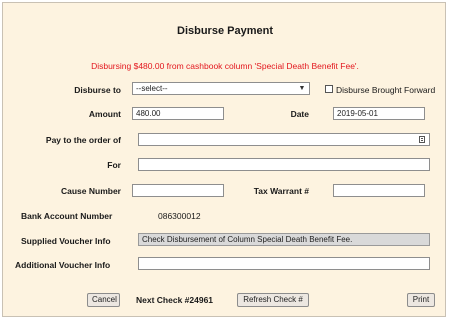 The height and width of the screenshot is (321, 450). Describe the element at coordinates (379, 190) in the screenshot. I see `tax-warrant-input` at that location.